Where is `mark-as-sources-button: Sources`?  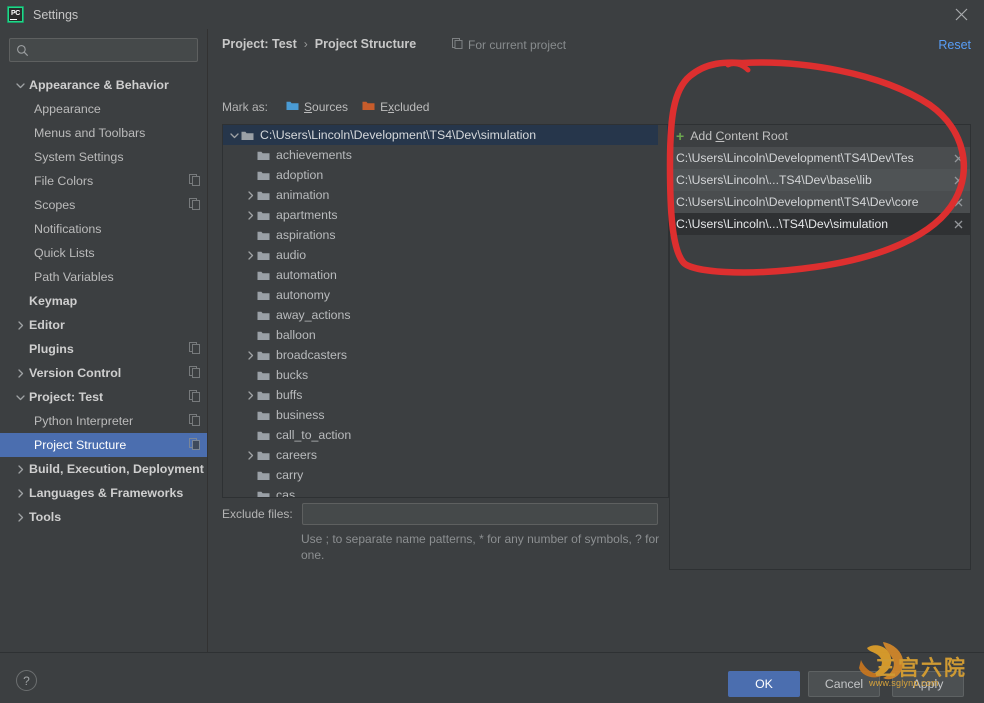 mark-as-sources-button: Sources is located at coordinates (317, 107).